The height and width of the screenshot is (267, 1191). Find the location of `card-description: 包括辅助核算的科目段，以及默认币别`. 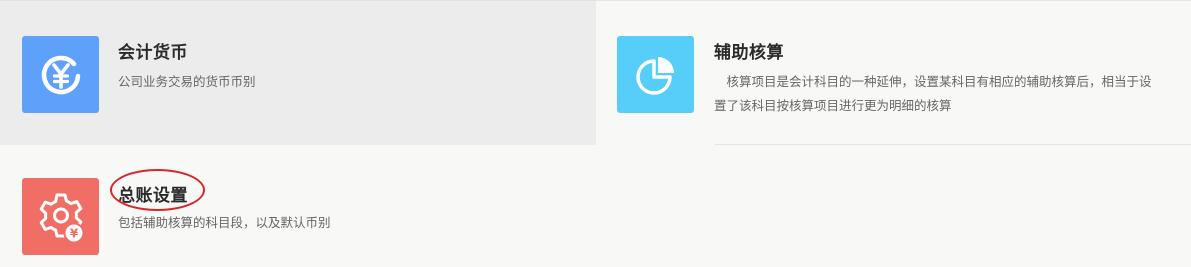

card-description: 包括辅助核算的科目段，以及默认币别 is located at coordinates (224, 222).